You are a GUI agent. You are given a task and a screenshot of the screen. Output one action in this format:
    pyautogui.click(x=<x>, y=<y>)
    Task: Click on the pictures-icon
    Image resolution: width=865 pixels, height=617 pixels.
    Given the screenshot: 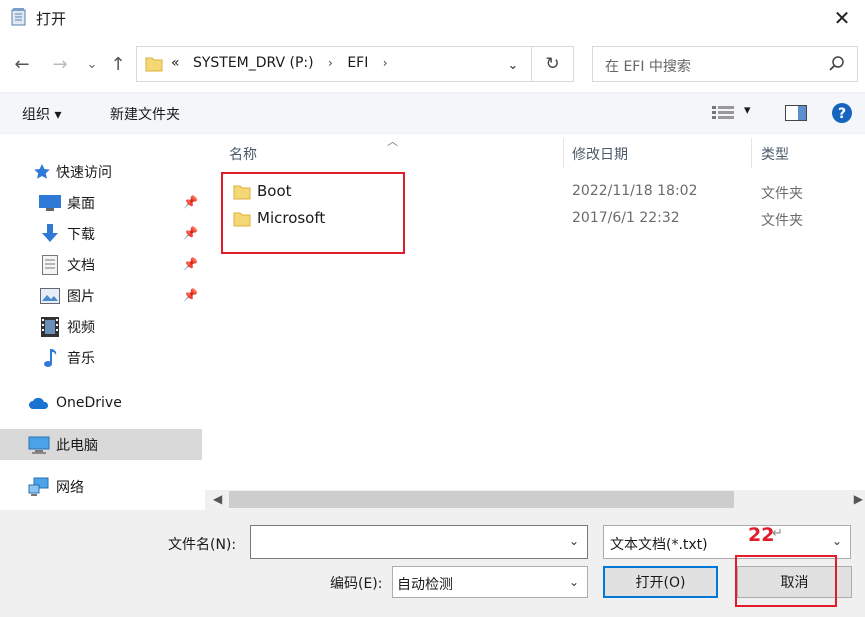 What is the action you would take?
    pyautogui.click(x=50, y=296)
    